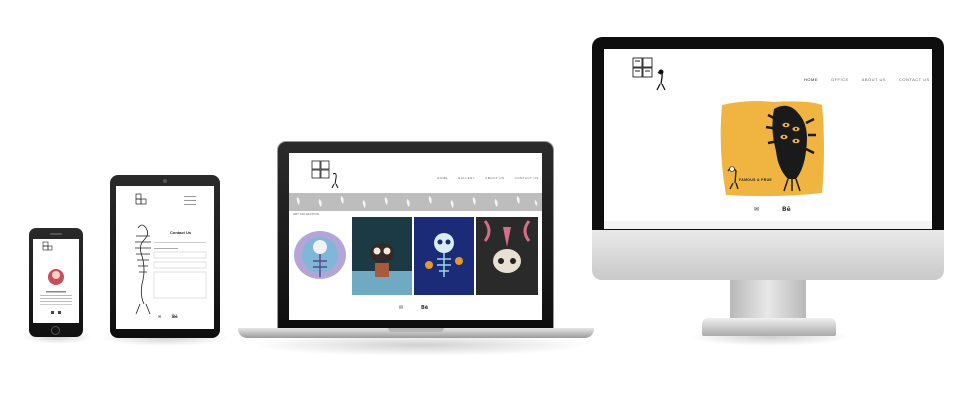 The width and height of the screenshot is (963, 400). Describe the element at coordinates (56, 234) in the screenshot. I see `phone-speaker` at that location.